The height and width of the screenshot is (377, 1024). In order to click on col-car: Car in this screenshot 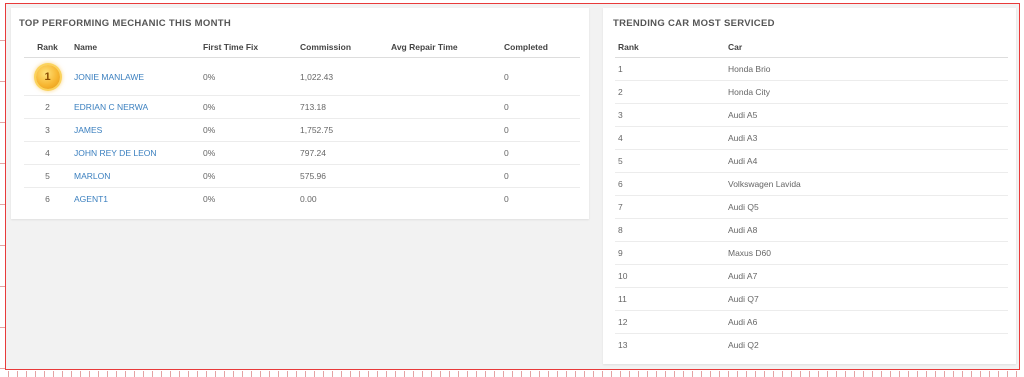, I will do `click(866, 47)`.